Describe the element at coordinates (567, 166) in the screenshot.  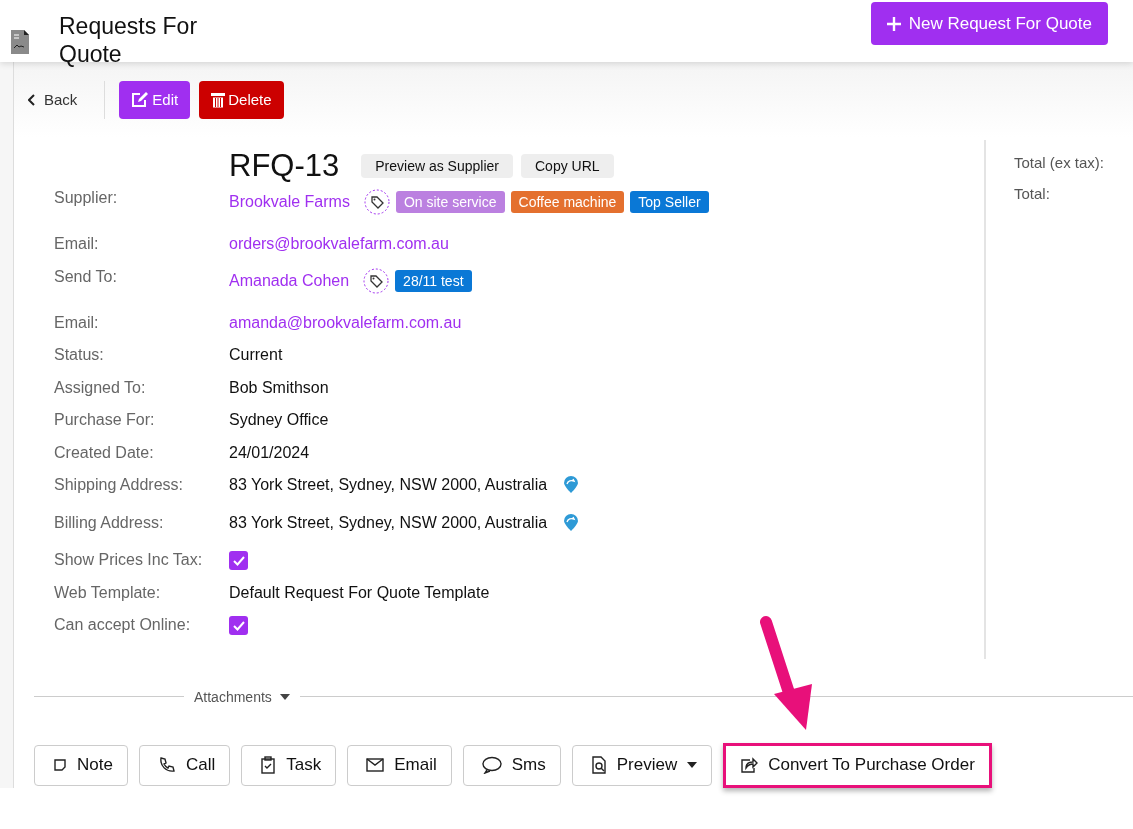
I see `record-action-button: Copy URL` at that location.